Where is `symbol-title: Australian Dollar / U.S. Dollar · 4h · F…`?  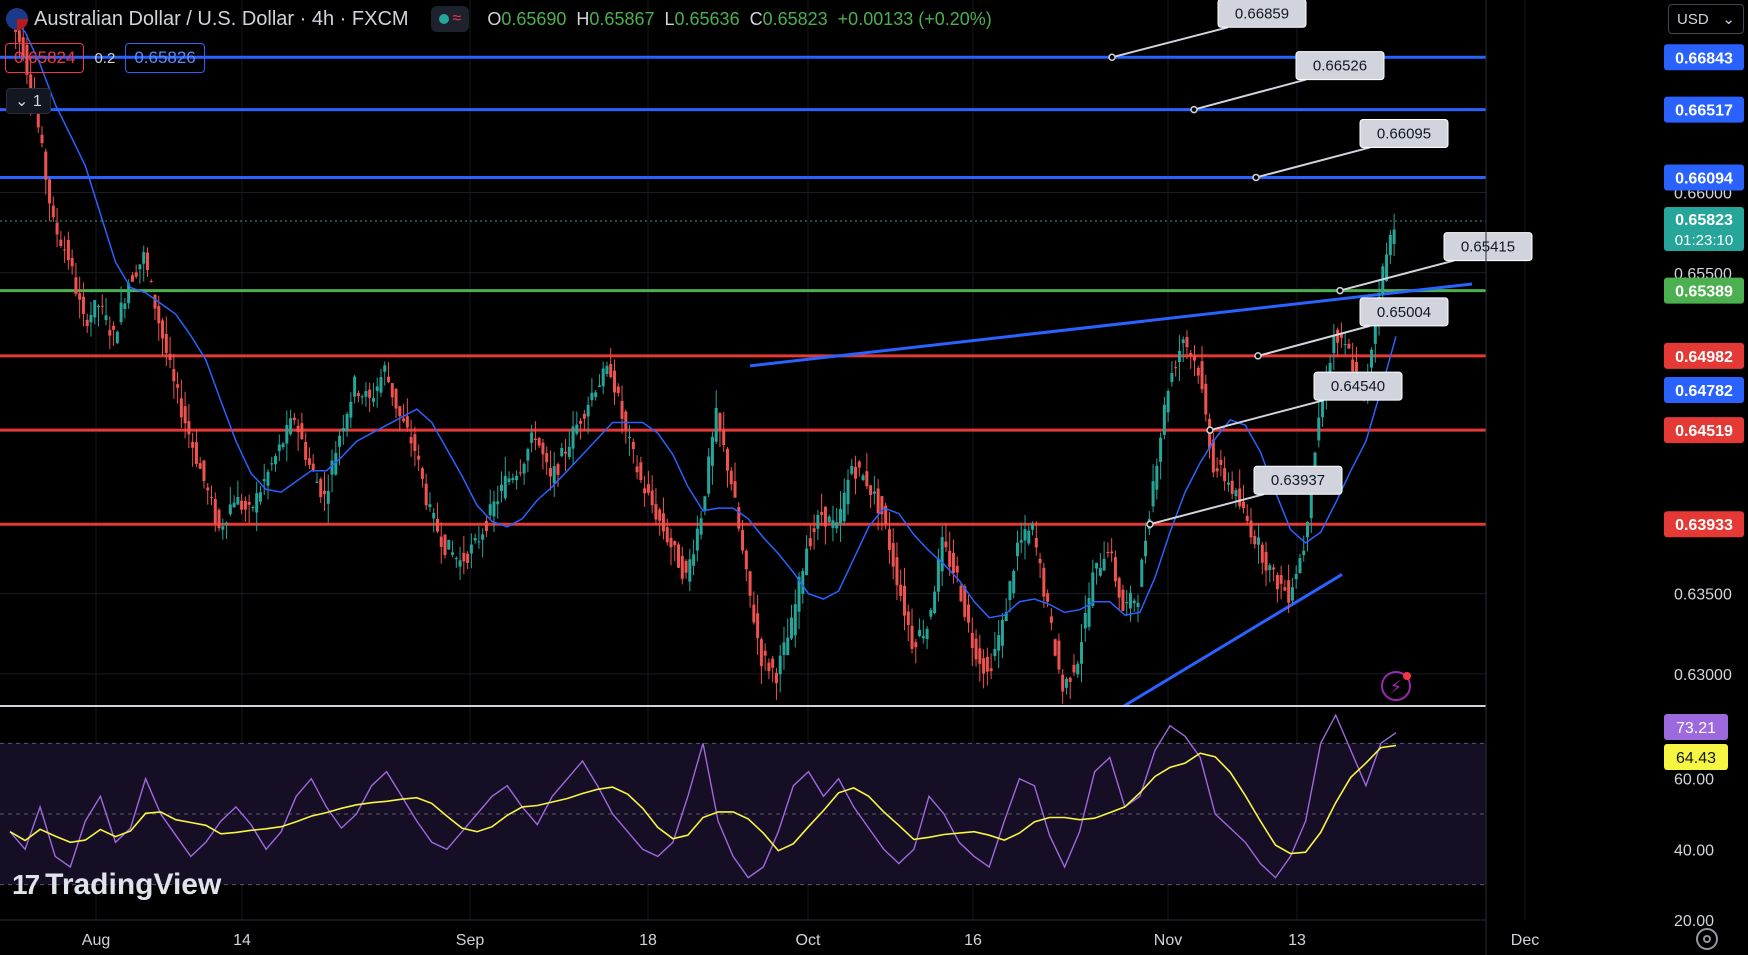 symbol-title: Australian Dollar / U.S. Dollar · 4h · F… is located at coordinates (221, 19).